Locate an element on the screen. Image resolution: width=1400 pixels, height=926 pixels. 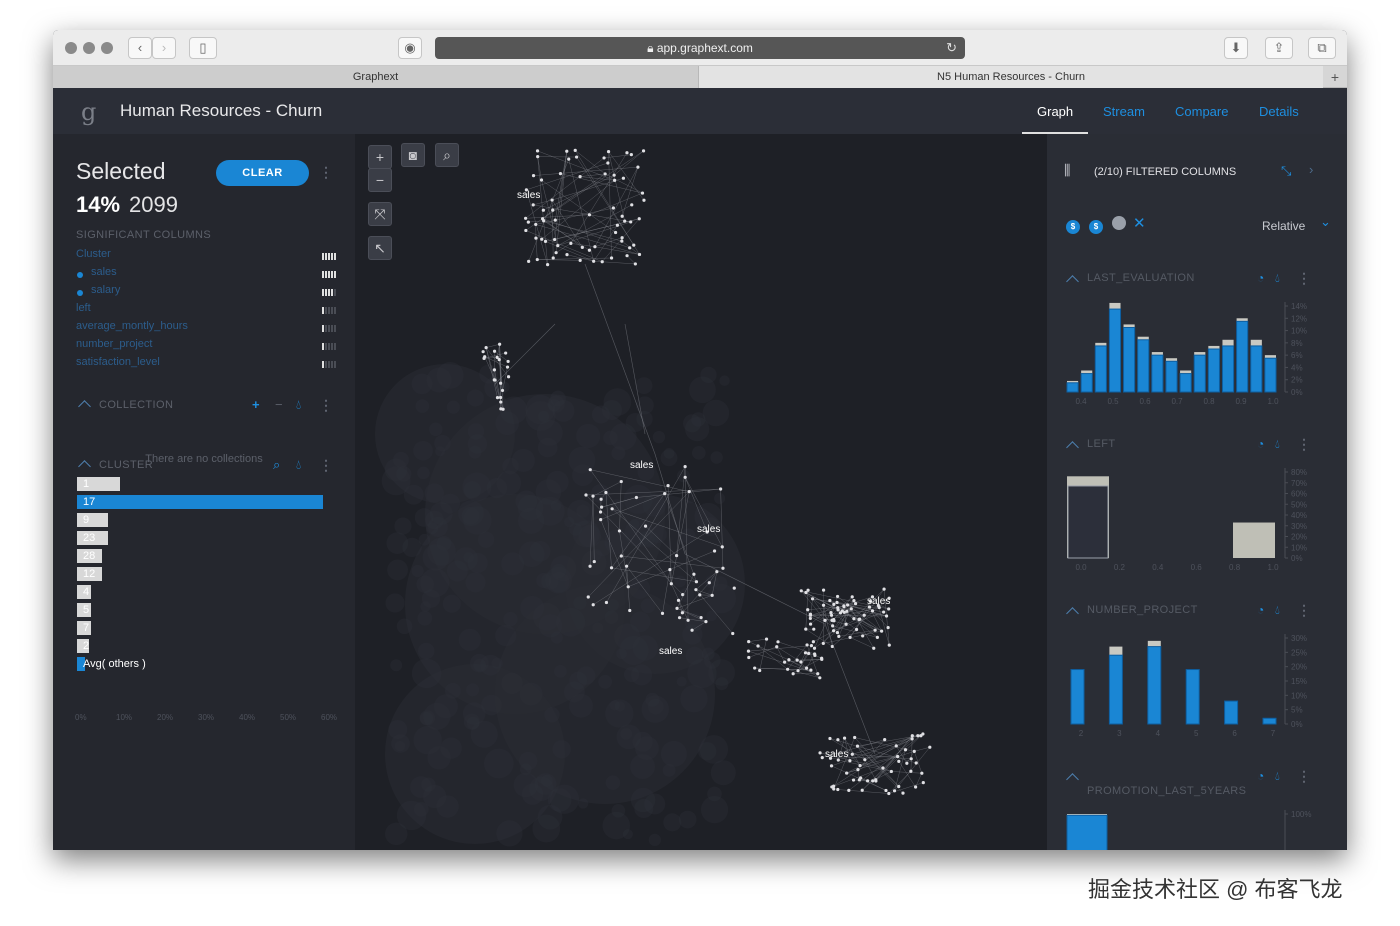
cluster-row: 17 is located at coordinates (200, 502).